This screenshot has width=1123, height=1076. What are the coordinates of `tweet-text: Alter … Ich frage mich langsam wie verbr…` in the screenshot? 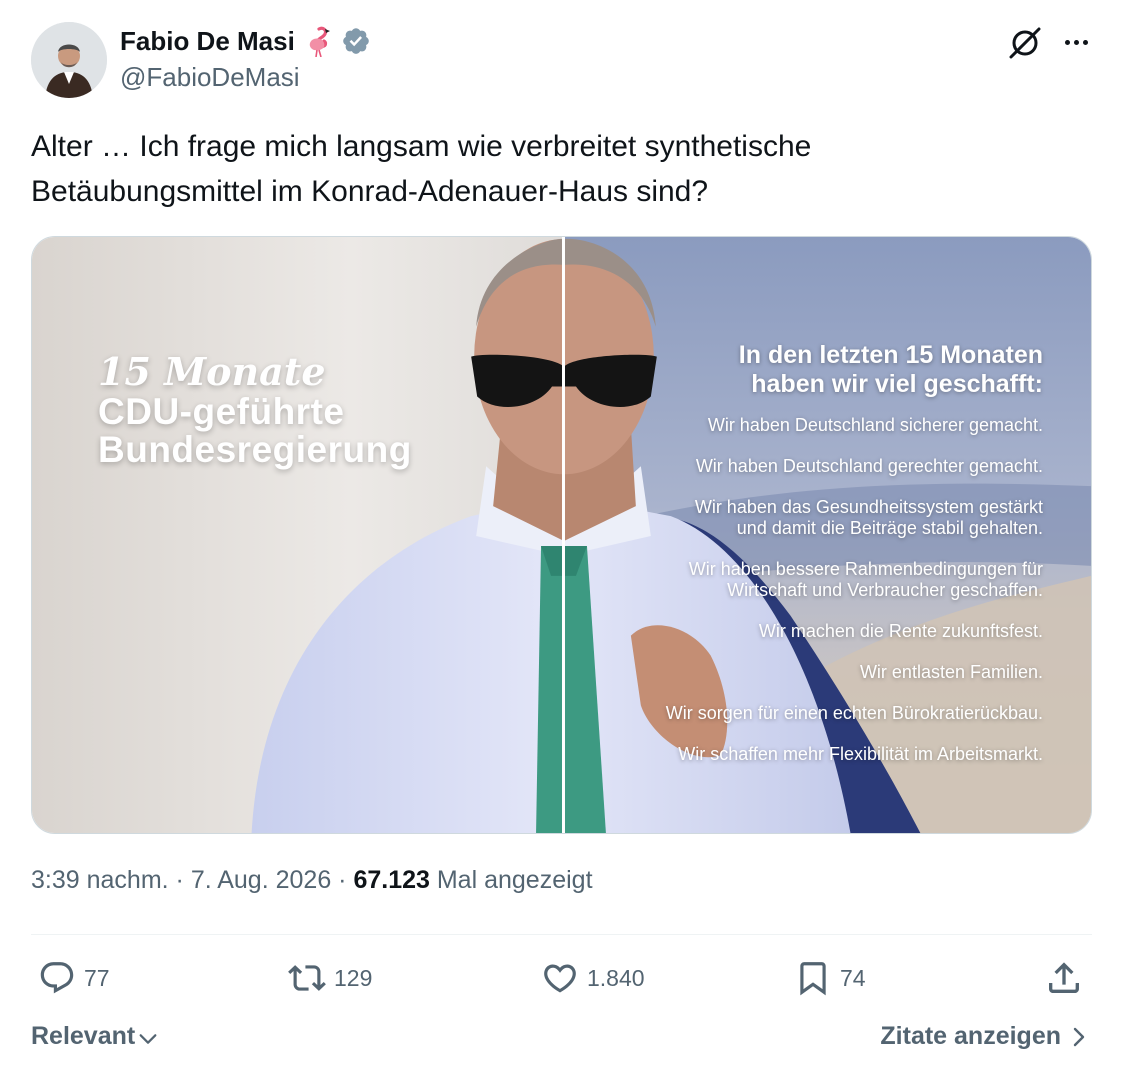 It's located at (551, 169).